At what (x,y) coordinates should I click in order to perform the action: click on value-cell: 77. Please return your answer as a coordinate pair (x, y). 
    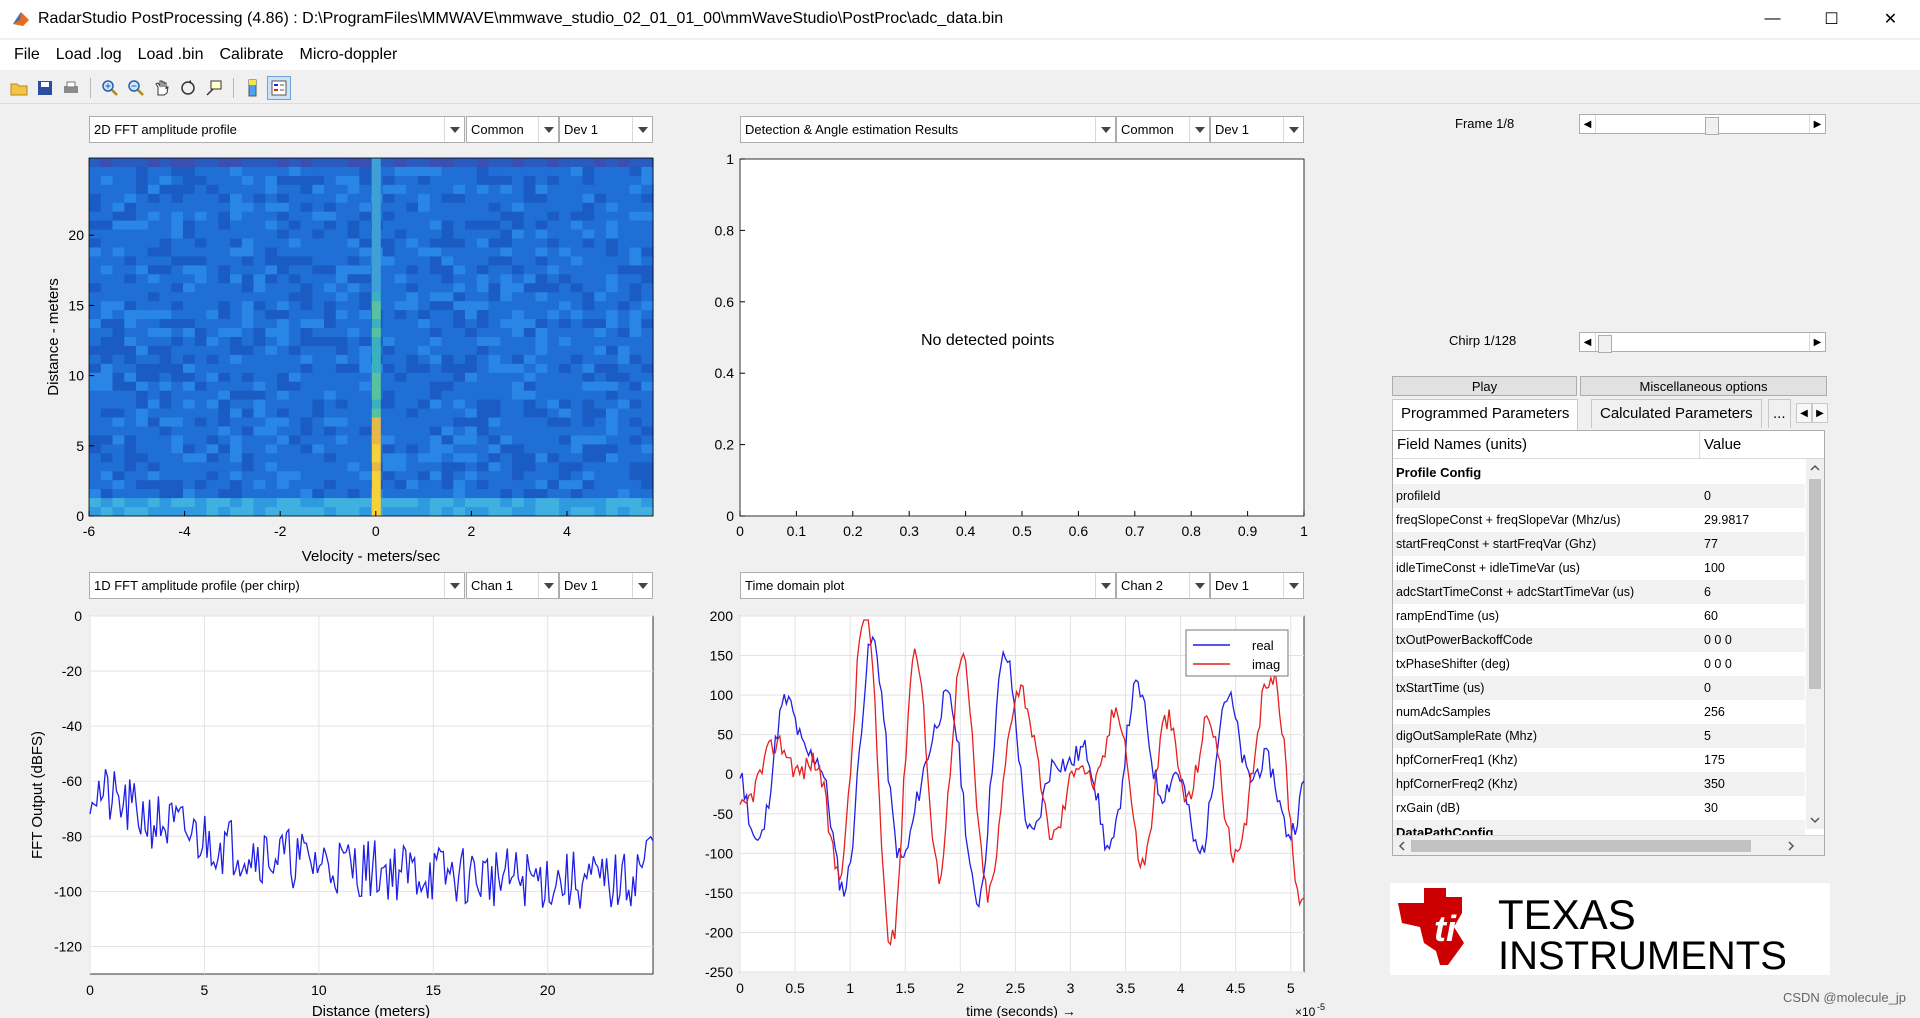
    Looking at the image, I should click on (1752, 544).